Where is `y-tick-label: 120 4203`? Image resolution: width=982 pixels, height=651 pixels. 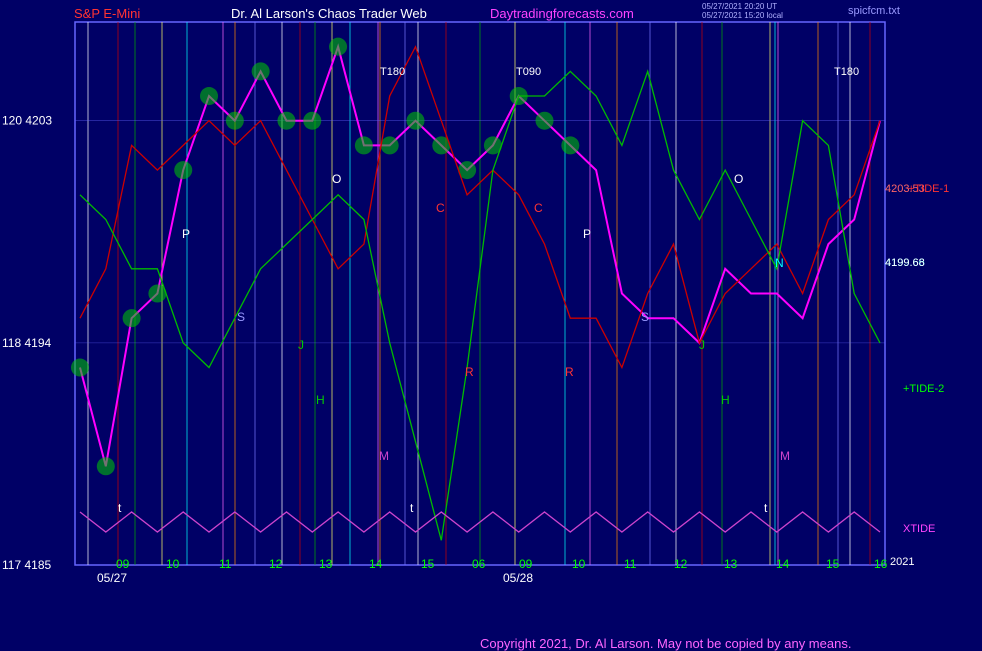 y-tick-label: 120 4203 is located at coordinates (27, 121).